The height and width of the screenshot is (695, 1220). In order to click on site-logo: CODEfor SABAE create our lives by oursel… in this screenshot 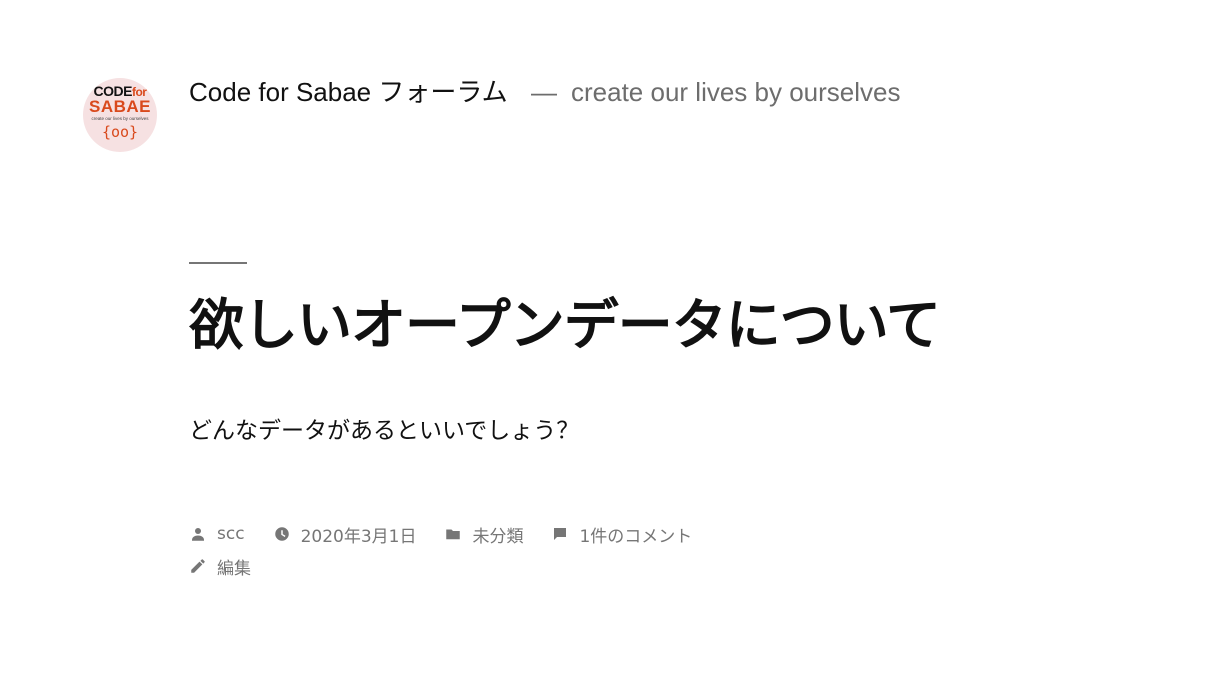, I will do `click(120, 115)`.